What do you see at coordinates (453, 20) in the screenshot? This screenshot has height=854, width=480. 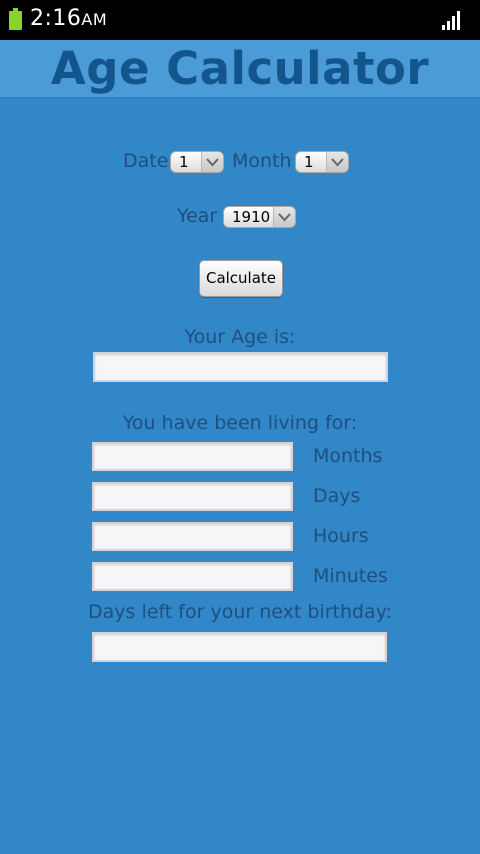 I see `signal-icon` at bounding box center [453, 20].